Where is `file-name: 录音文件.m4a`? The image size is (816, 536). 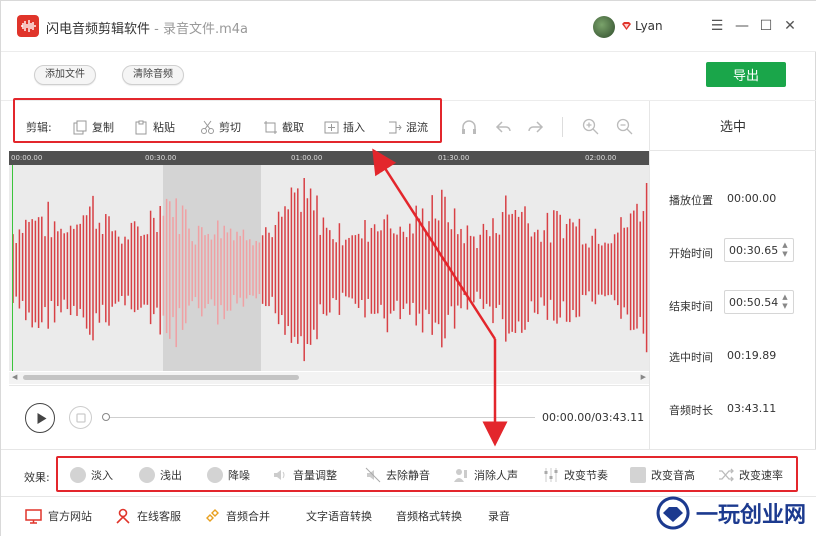
file-name: 录音文件.m4a is located at coordinates (205, 29).